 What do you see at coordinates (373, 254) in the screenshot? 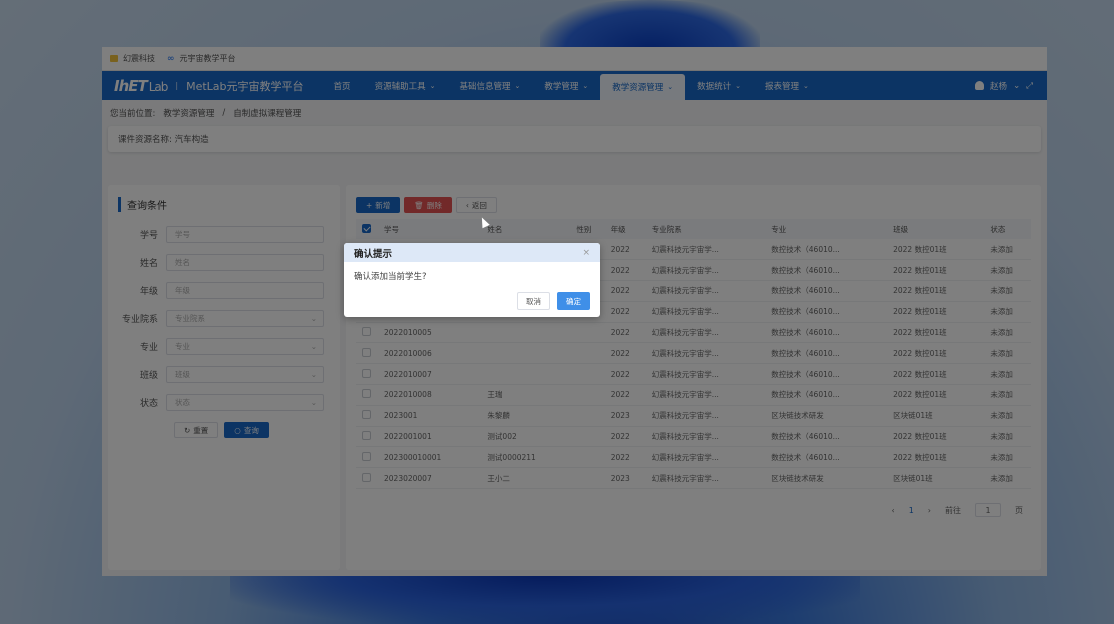
I see `dialog-title: 确认提示` at bounding box center [373, 254].